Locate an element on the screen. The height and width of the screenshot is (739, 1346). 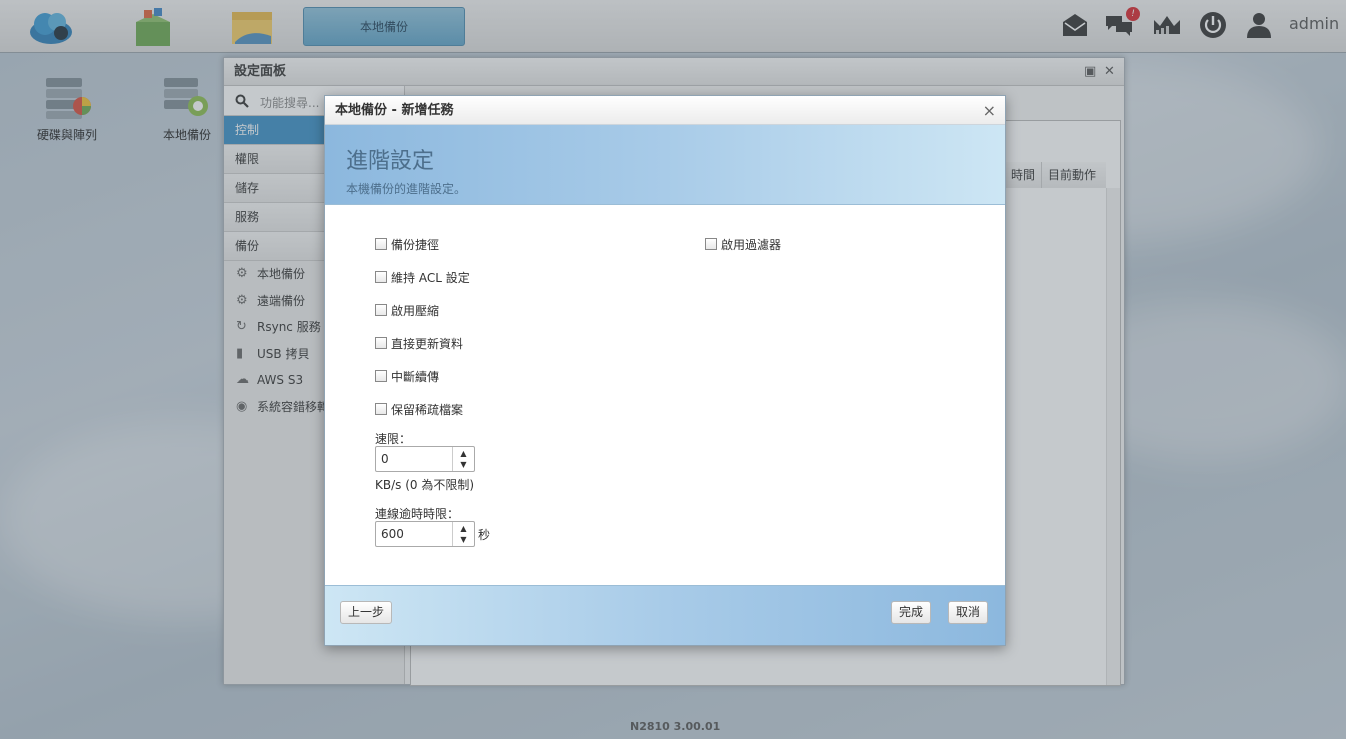
dialog-footer: 上一步 完成 取消 is located at coordinates (665, 615).